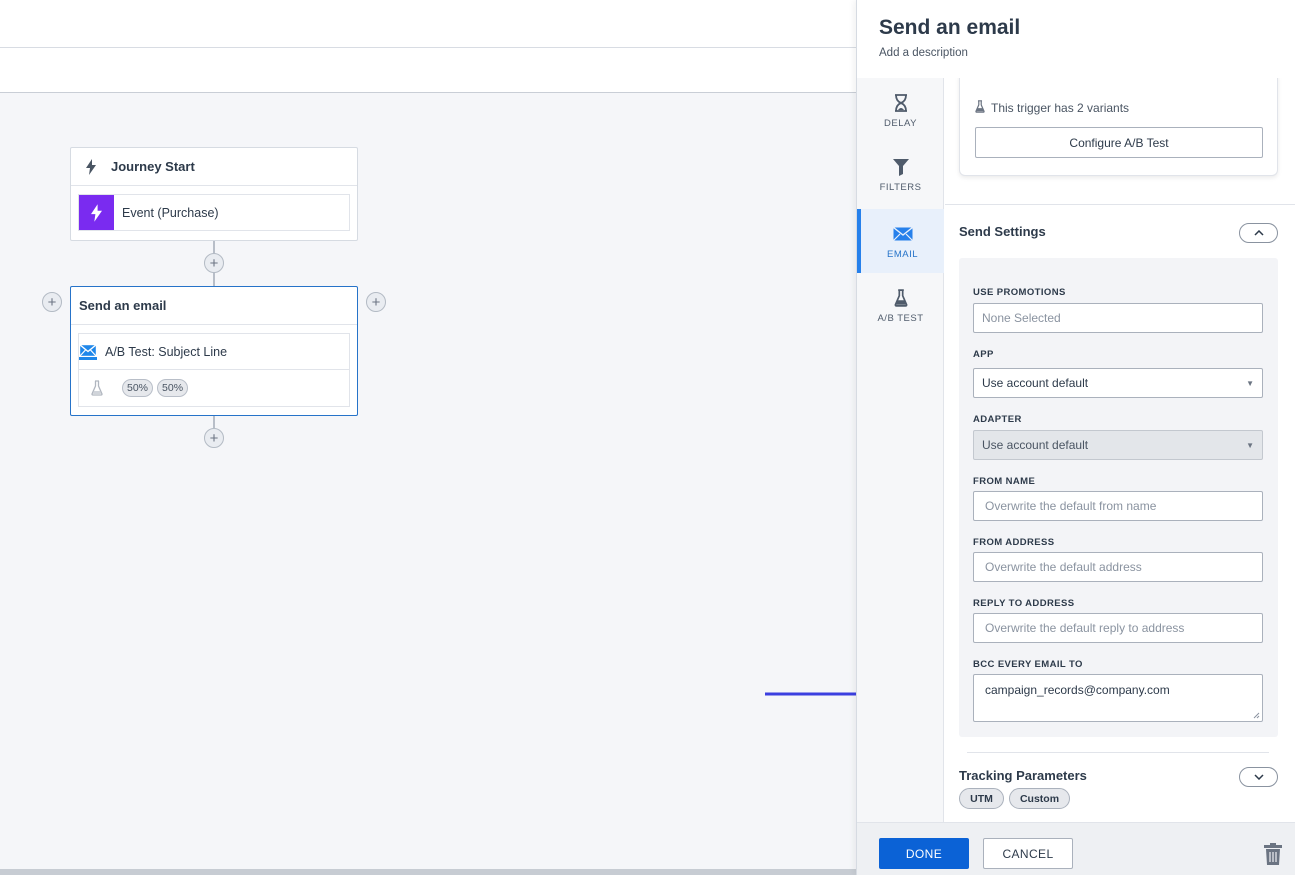  I want to click on event-trigger-row: Event (Purchase), so click(214, 212).